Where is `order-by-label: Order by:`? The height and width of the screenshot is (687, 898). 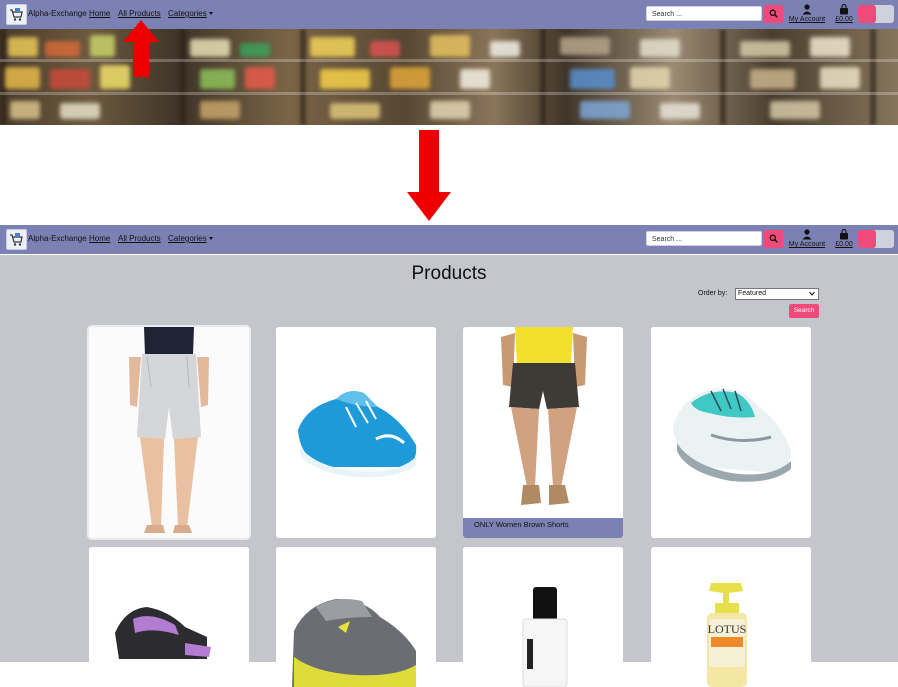
order-by-label: Order by: is located at coordinates (713, 293).